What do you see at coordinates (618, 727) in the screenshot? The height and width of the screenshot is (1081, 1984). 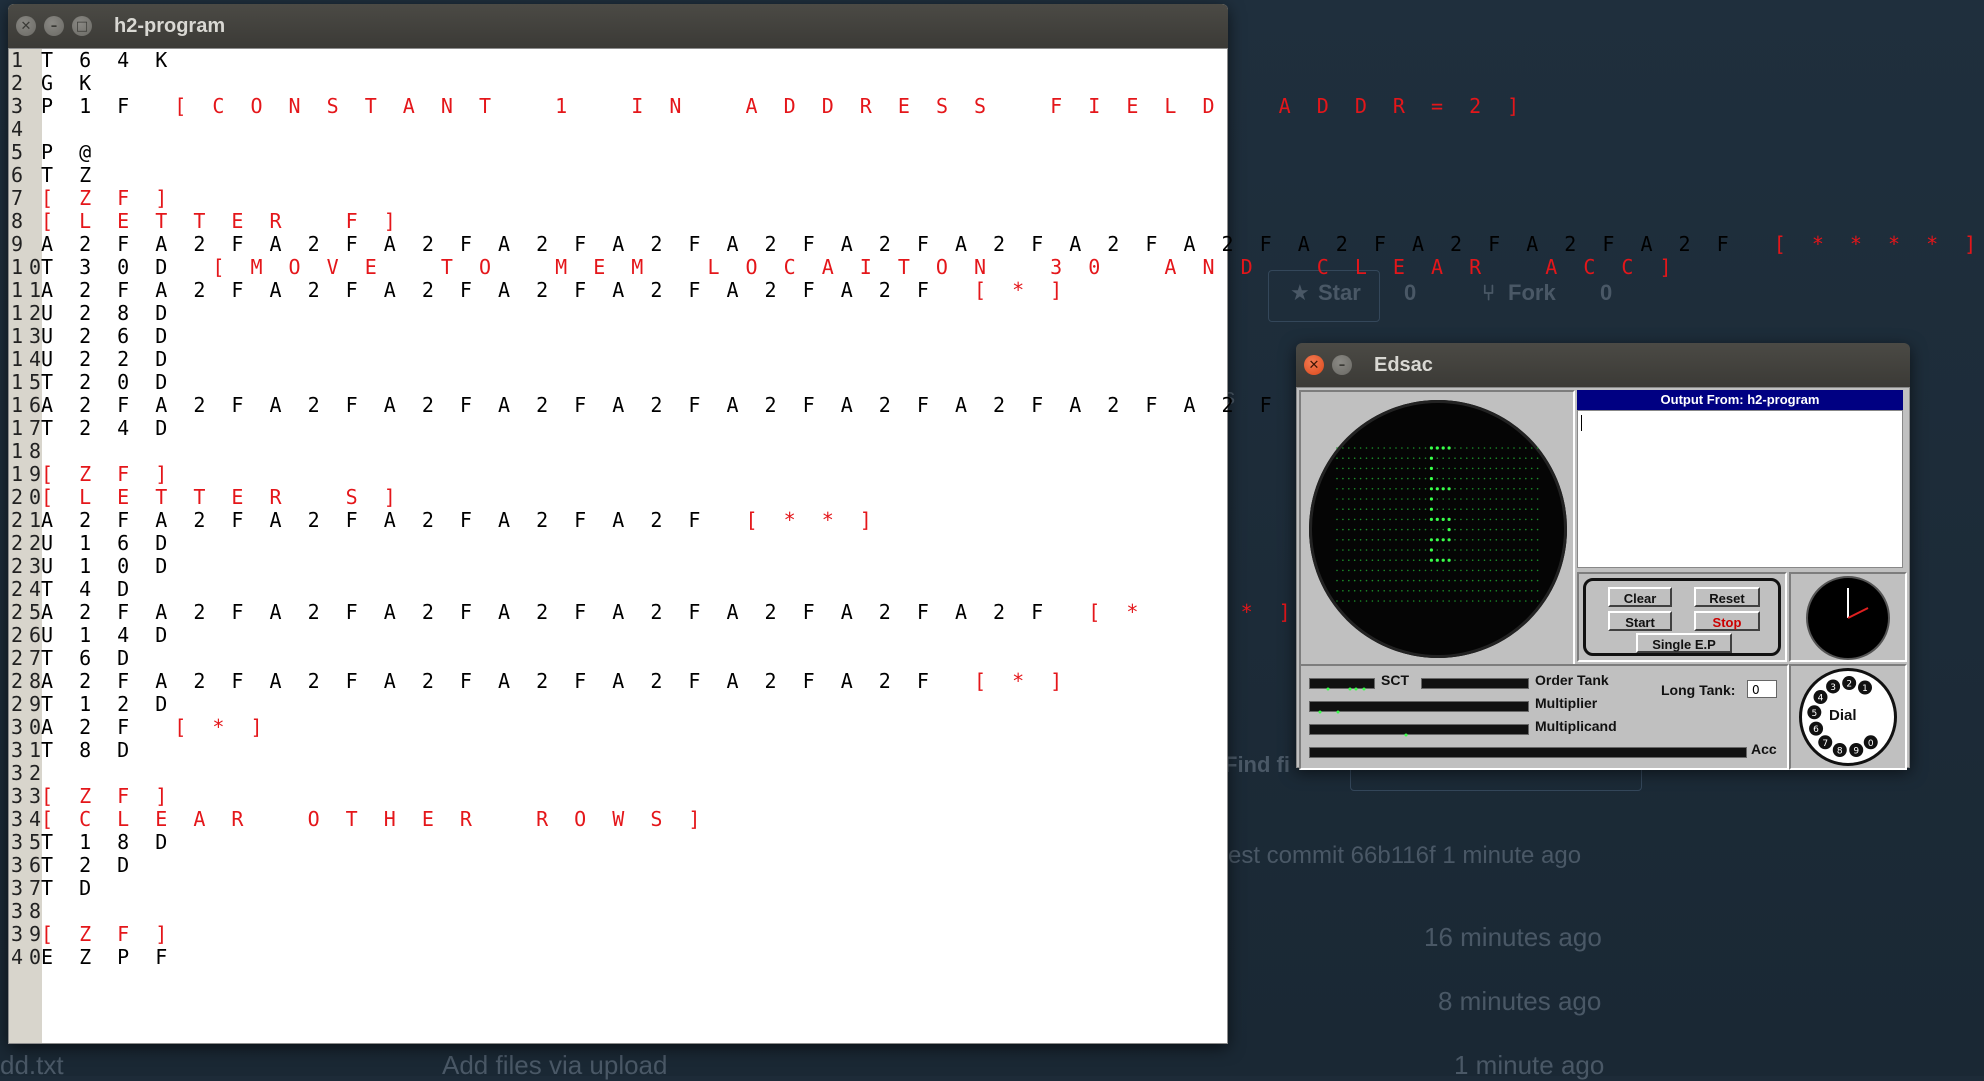 I see `code-line: 30 A 2 F [ * ]` at bounding box center [618, 727].